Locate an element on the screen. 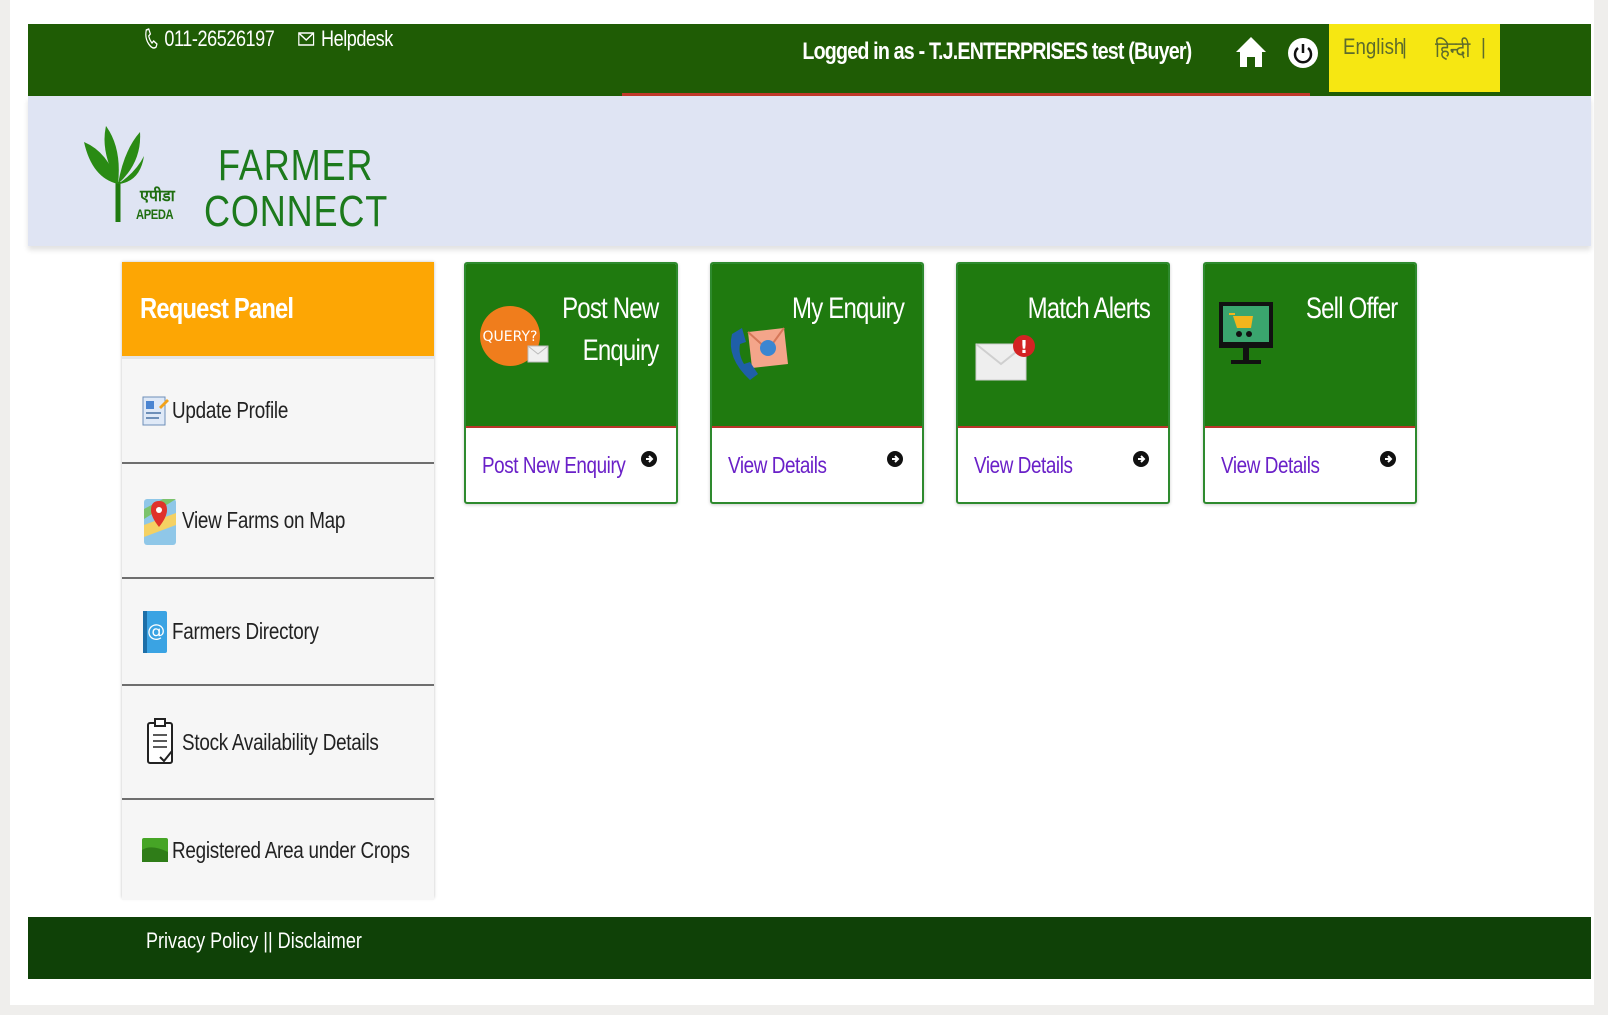 The height and width of the screenshot is (1015, 1608). sidebar-item-view-farms-on-map: View Farms on Map is located at coordinates (278, 521).